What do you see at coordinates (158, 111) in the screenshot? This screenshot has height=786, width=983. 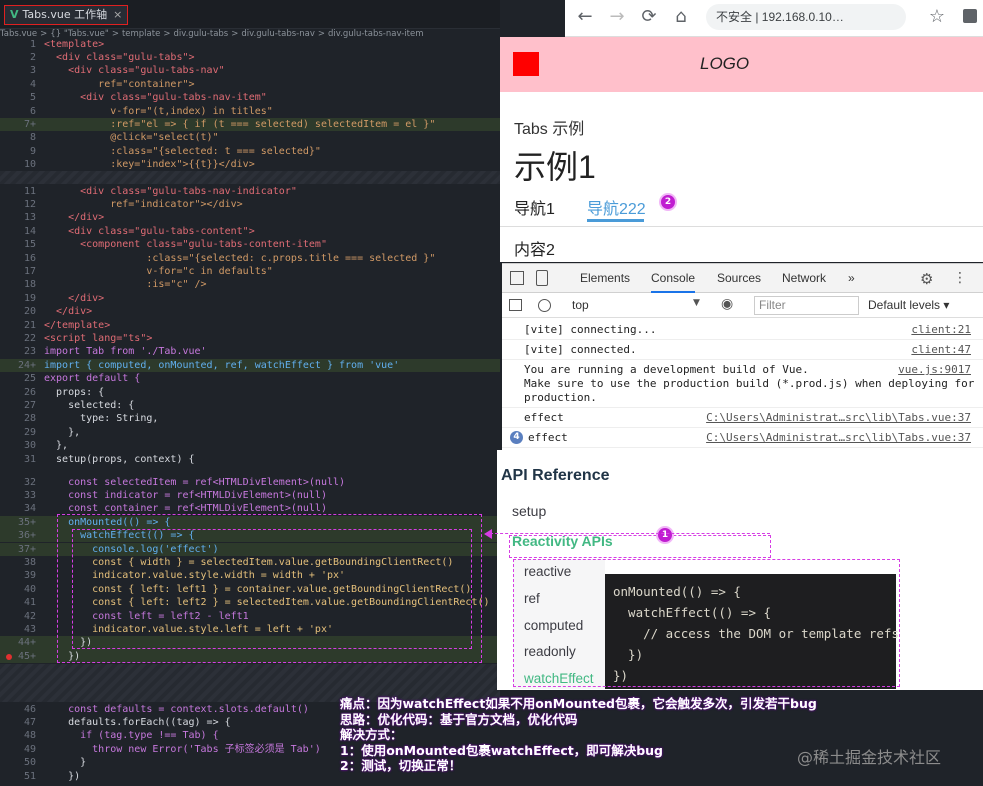 I see `code-line: v-for="(t,index) in titles"` at bounding box center [158, 111].